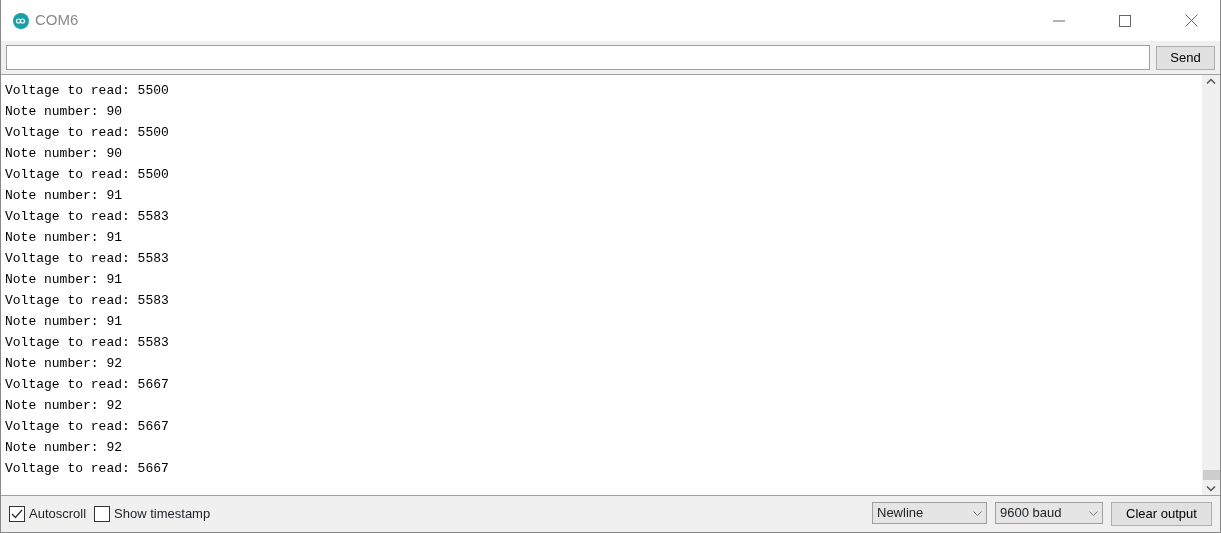 The height and width of the screenshot is (533, 1221). What do you see at coordinates (1049, 513) in the screenshot?
I see `baud-rate-dropdown: 9600 baud` at bounding box center [1049, 513].